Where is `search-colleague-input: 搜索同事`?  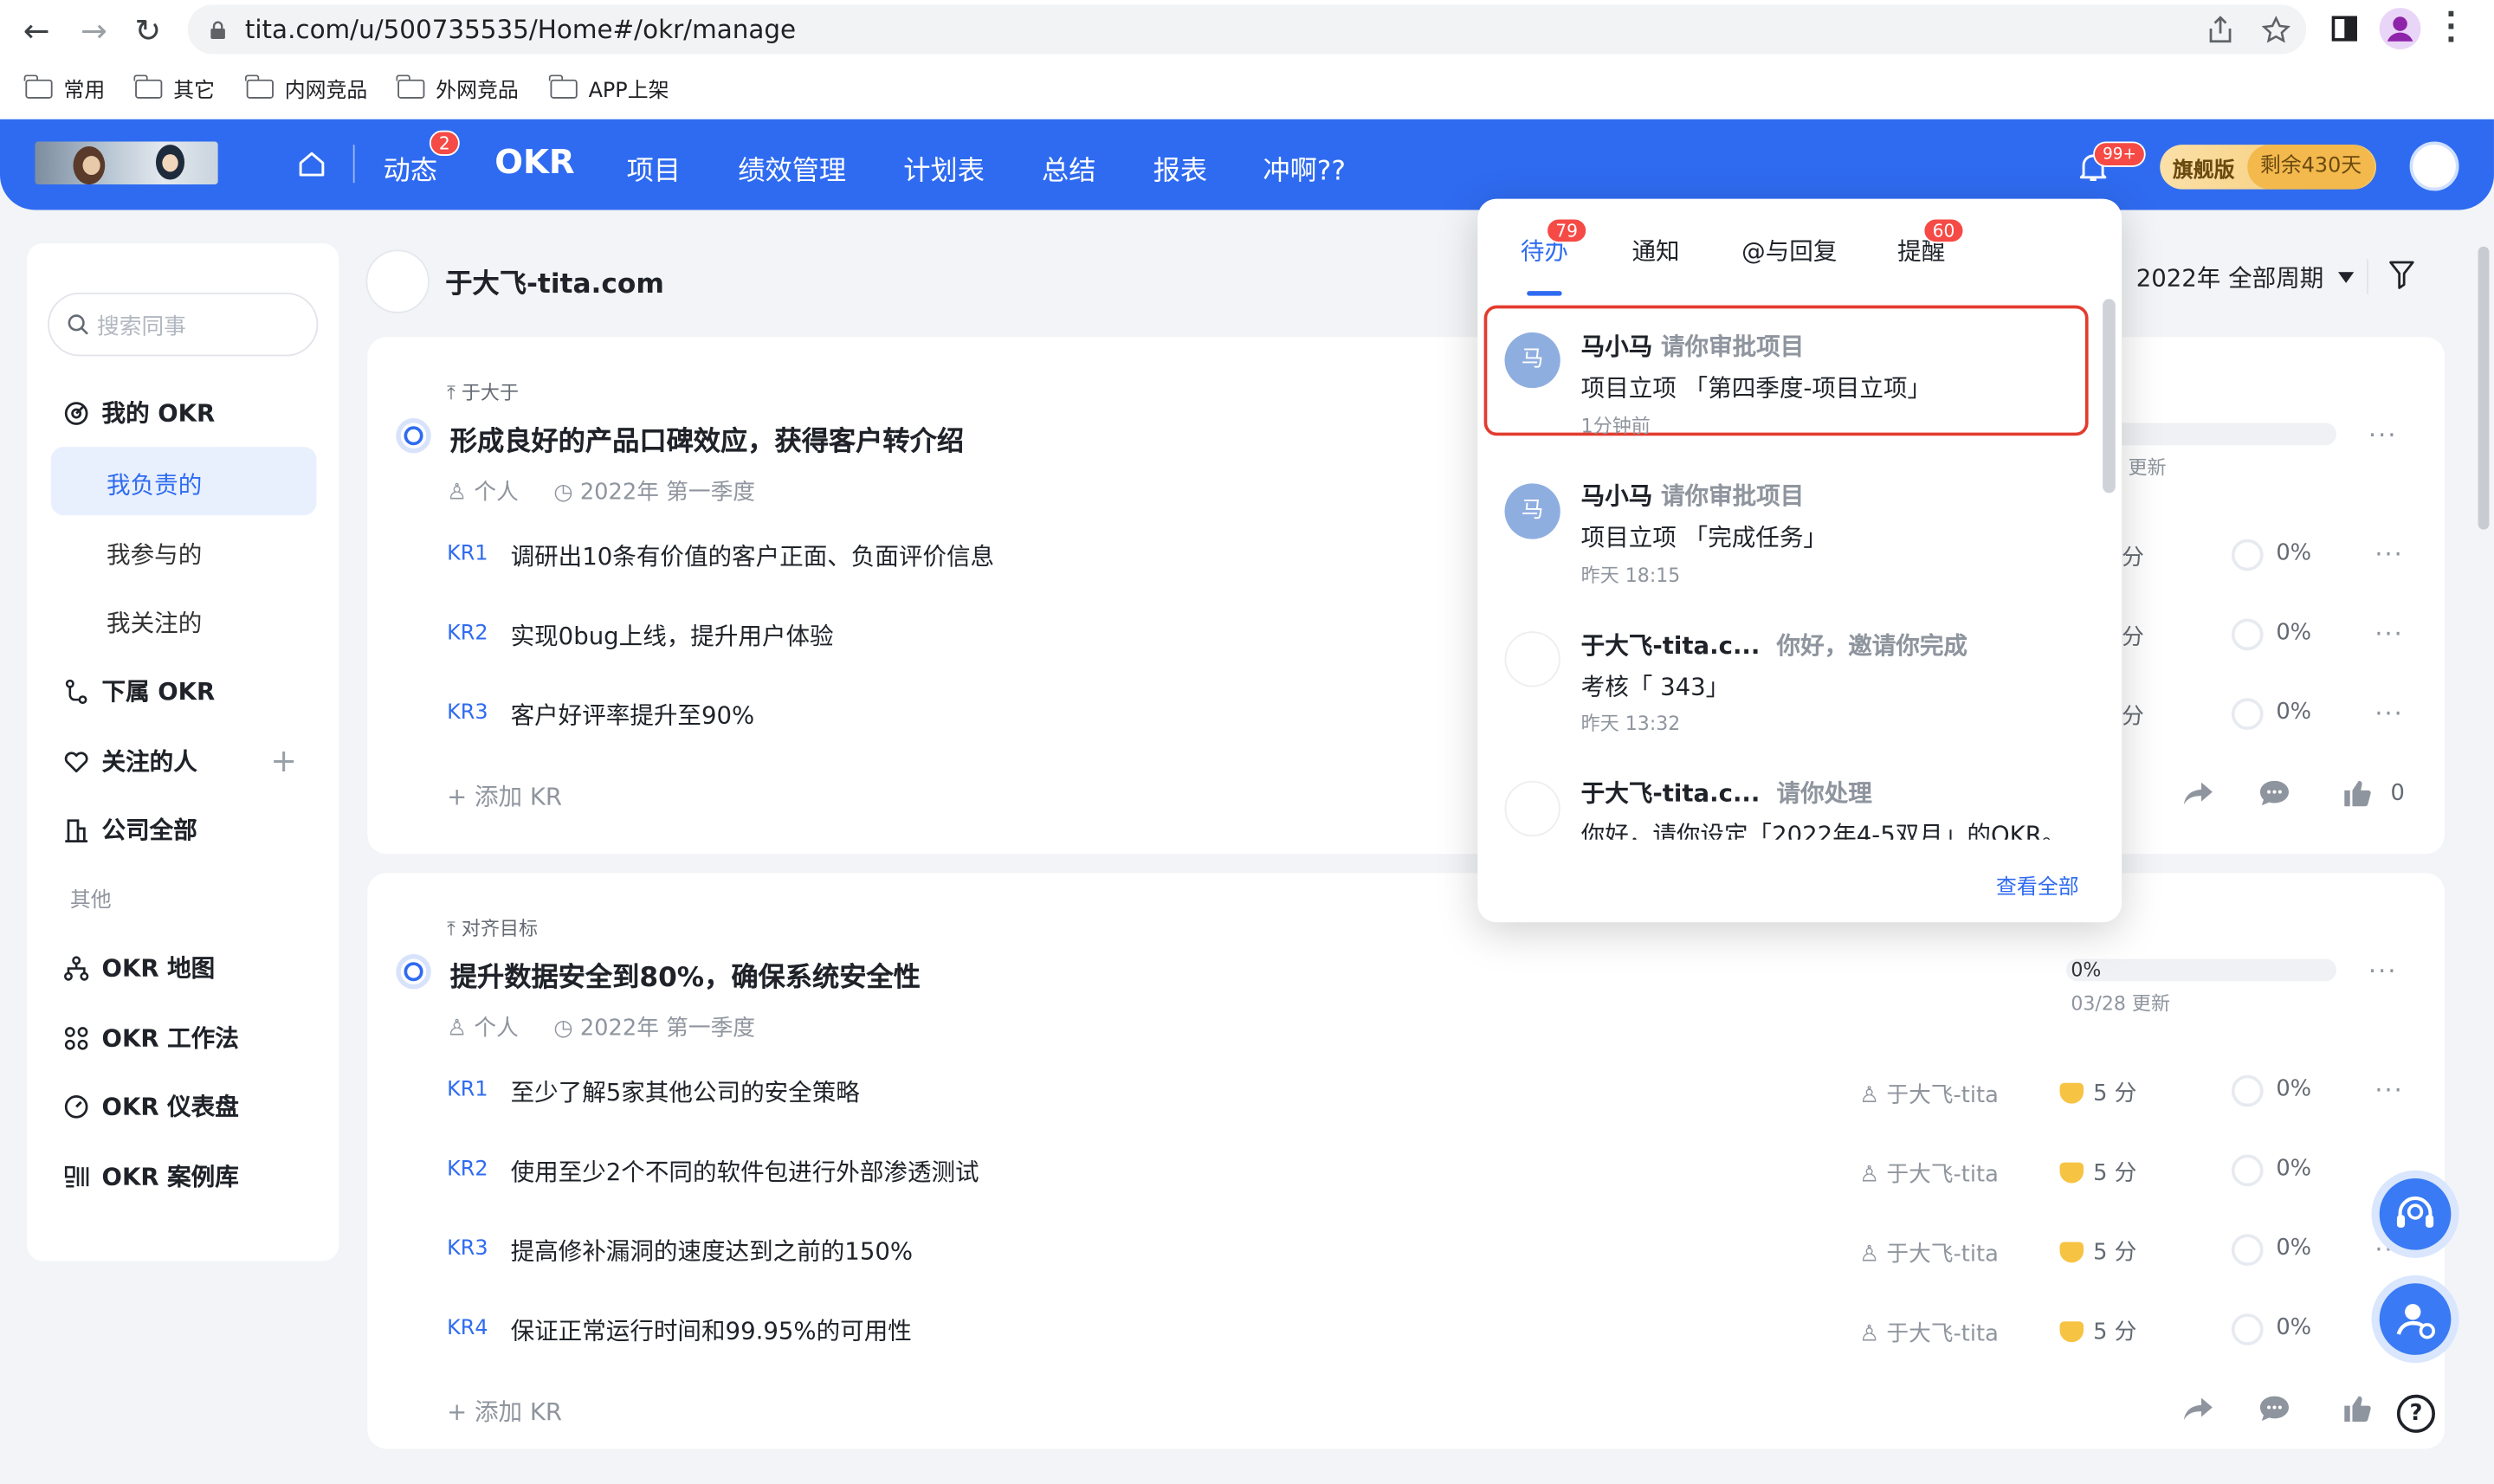
search-colleague-input: 搜索同事 is located at coordinates (183, 324).